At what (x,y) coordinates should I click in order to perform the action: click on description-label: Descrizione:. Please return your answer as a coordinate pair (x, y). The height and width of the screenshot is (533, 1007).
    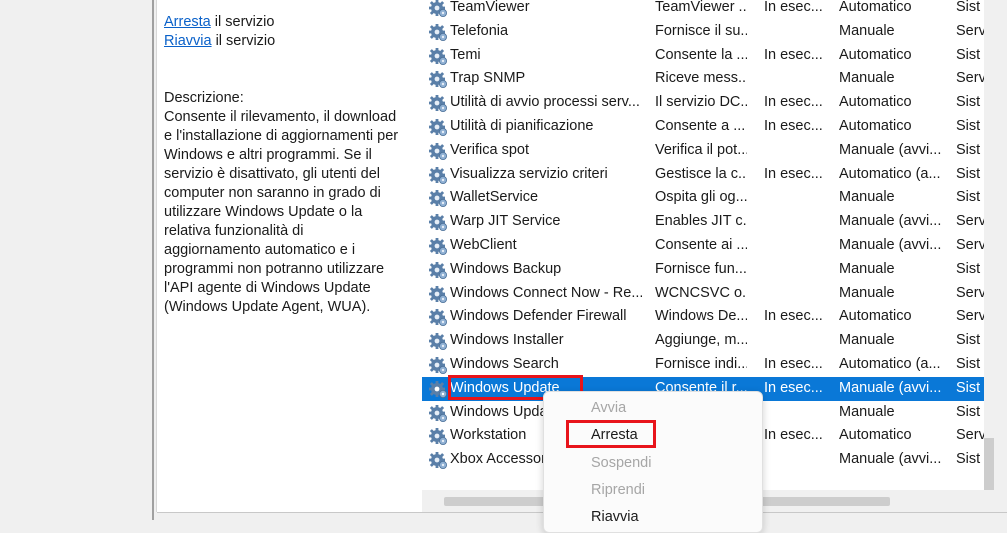
    Looking at the image, I should click on (204, 98).